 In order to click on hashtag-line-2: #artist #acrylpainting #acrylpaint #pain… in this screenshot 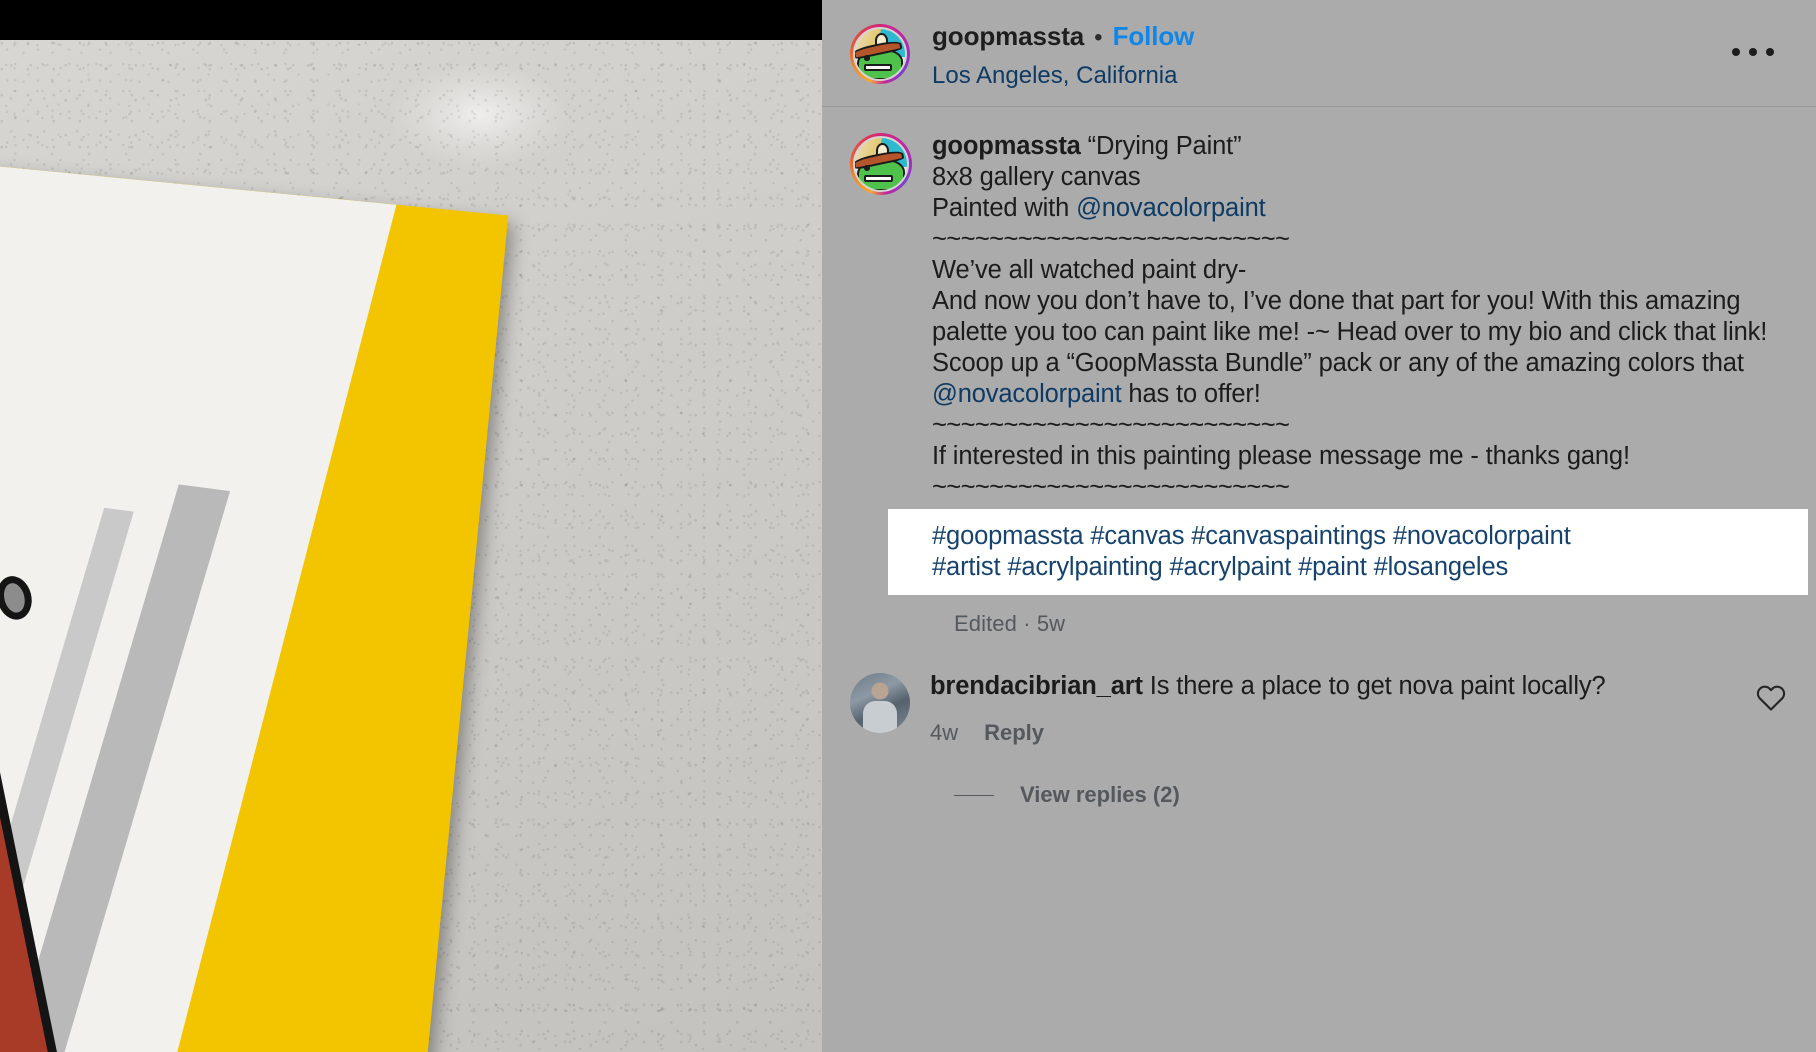, I will do `click(1370, 567)`.